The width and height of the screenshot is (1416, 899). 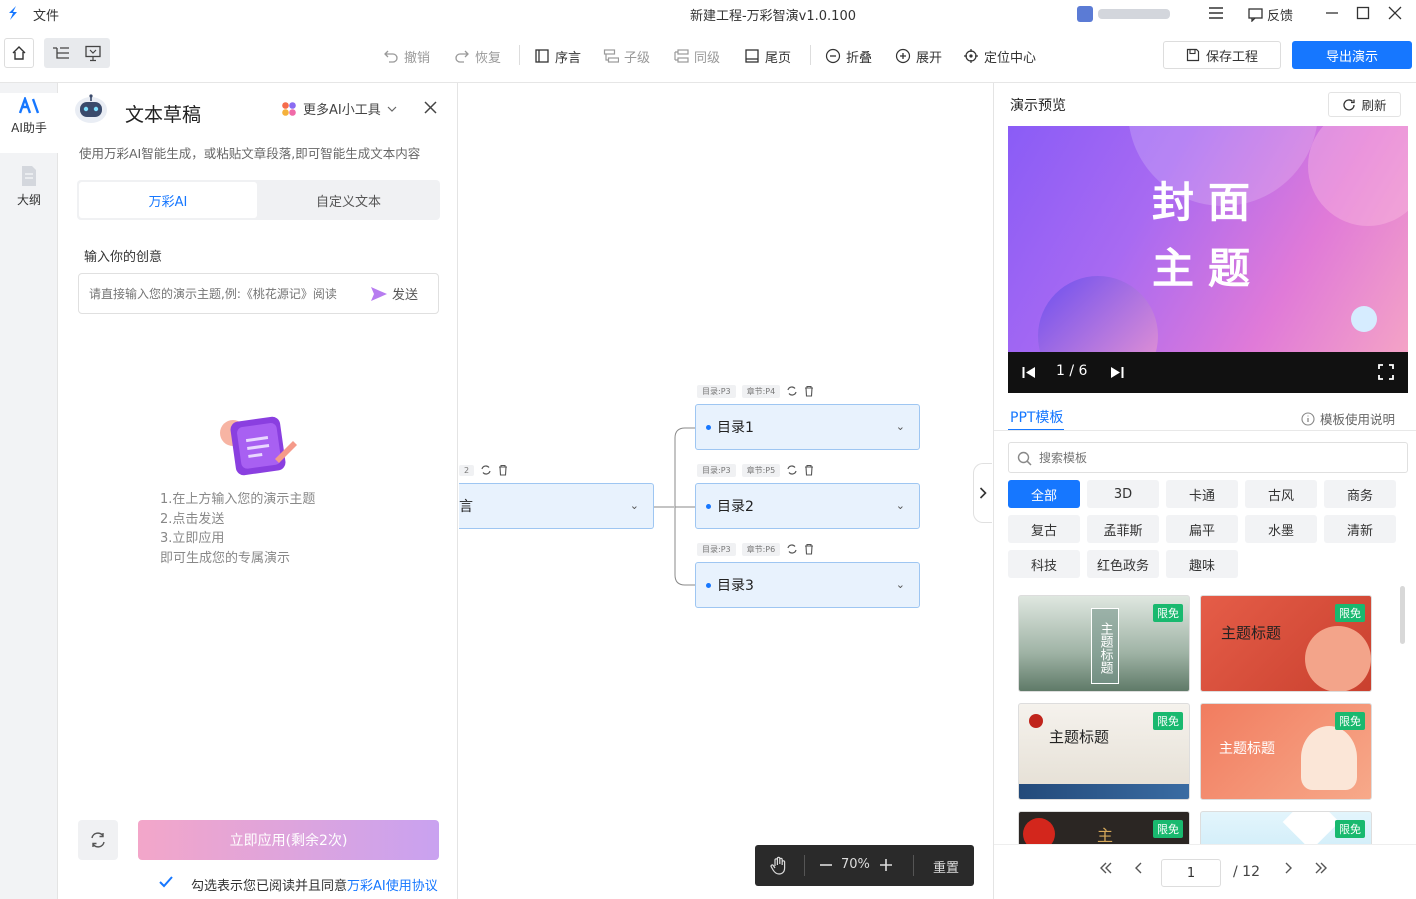 What do you see at coordinates (903, 56) in the screenshot?
I see `expand-icon` at bounding box center [903, 56].